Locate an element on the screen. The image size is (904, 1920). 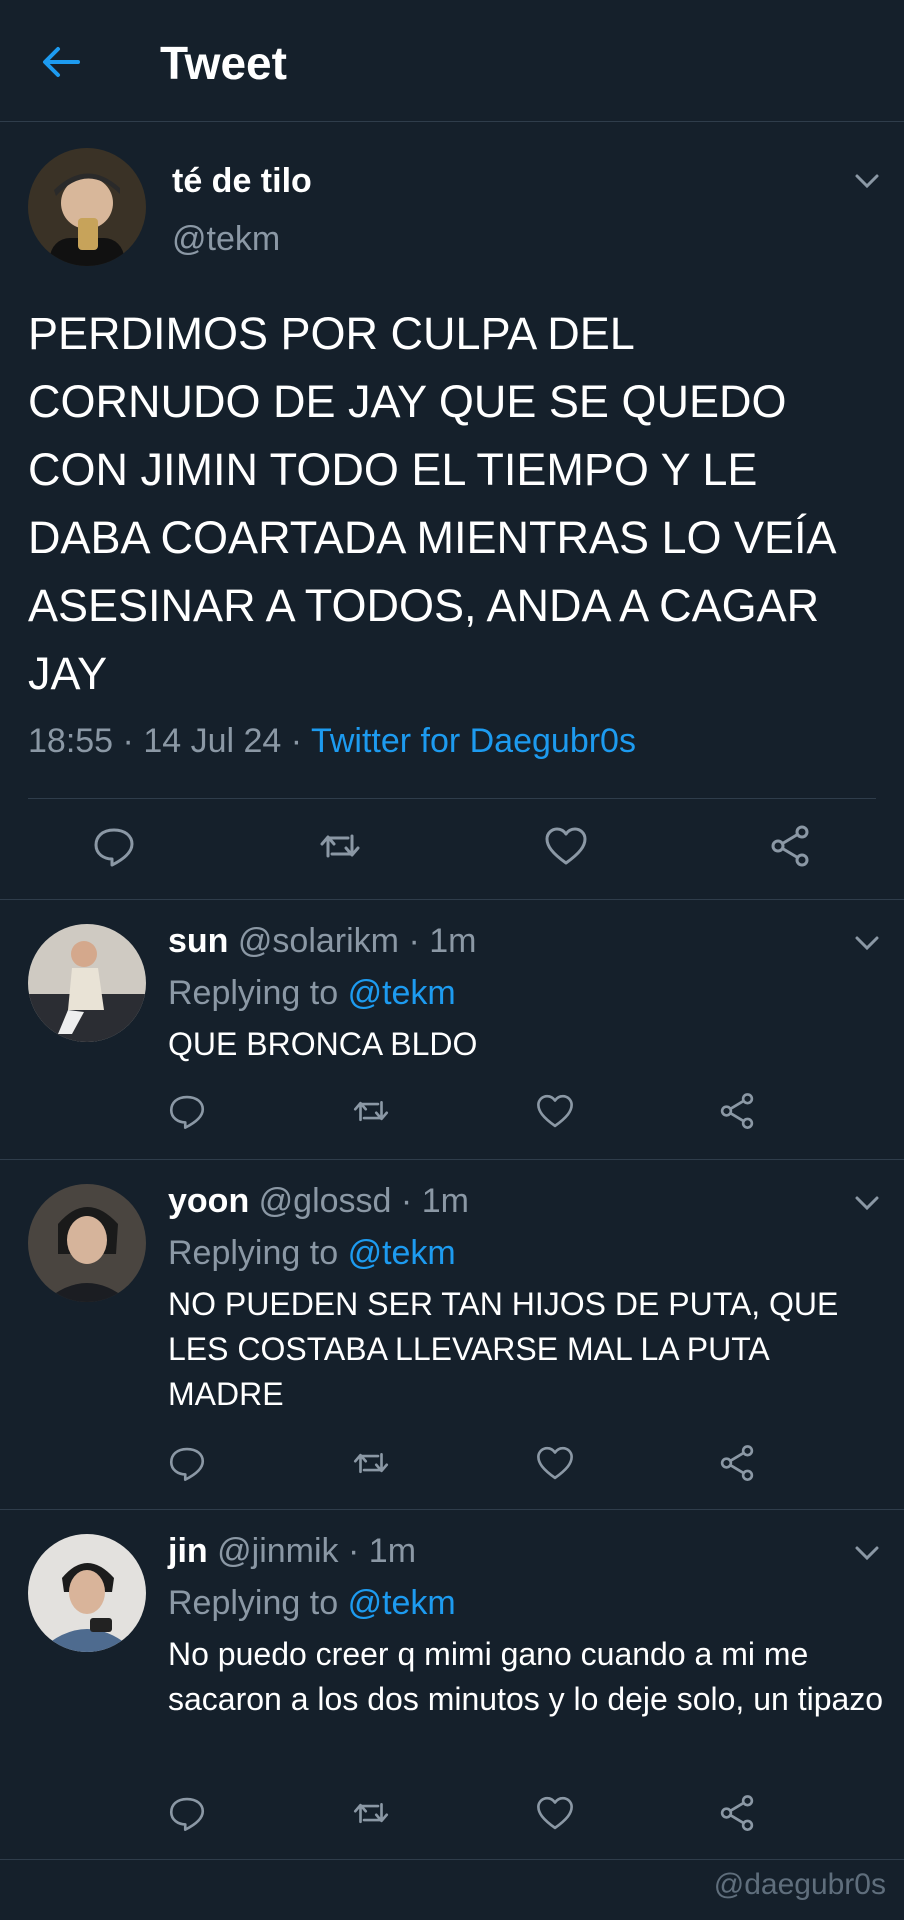
author-handle: @tekm is located at coordinates (226, 239).